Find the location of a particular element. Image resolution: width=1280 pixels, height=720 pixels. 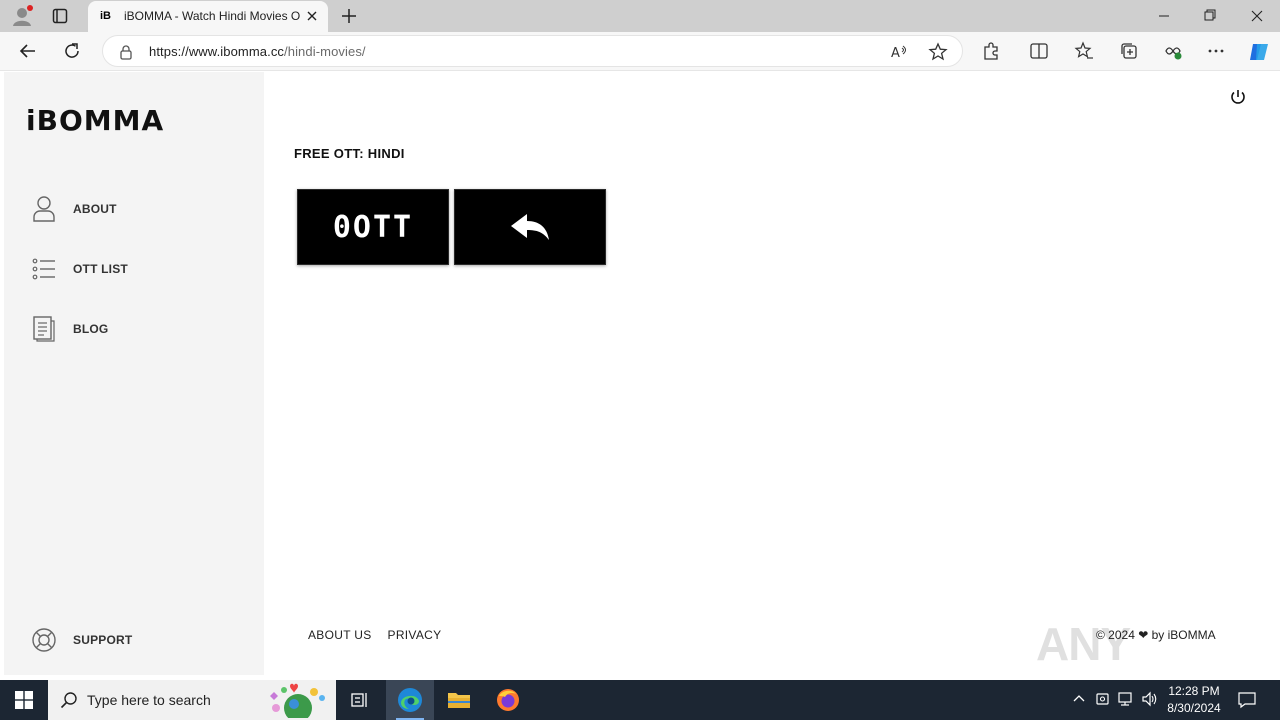

search-highlight-art-icon is located at coordinates (297, 700).